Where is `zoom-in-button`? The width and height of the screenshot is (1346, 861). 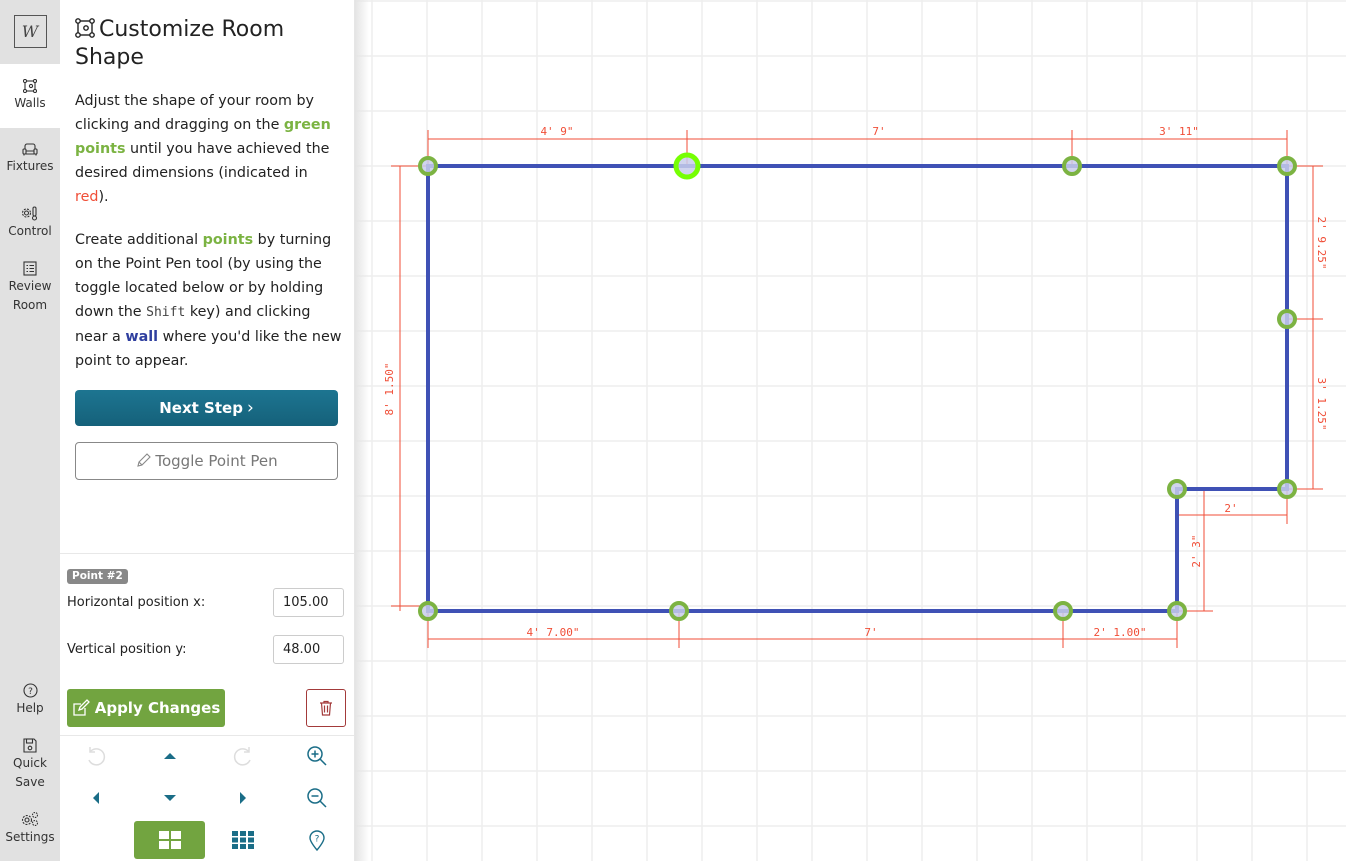
zoom-in-button is located at coordinates (317, 756).